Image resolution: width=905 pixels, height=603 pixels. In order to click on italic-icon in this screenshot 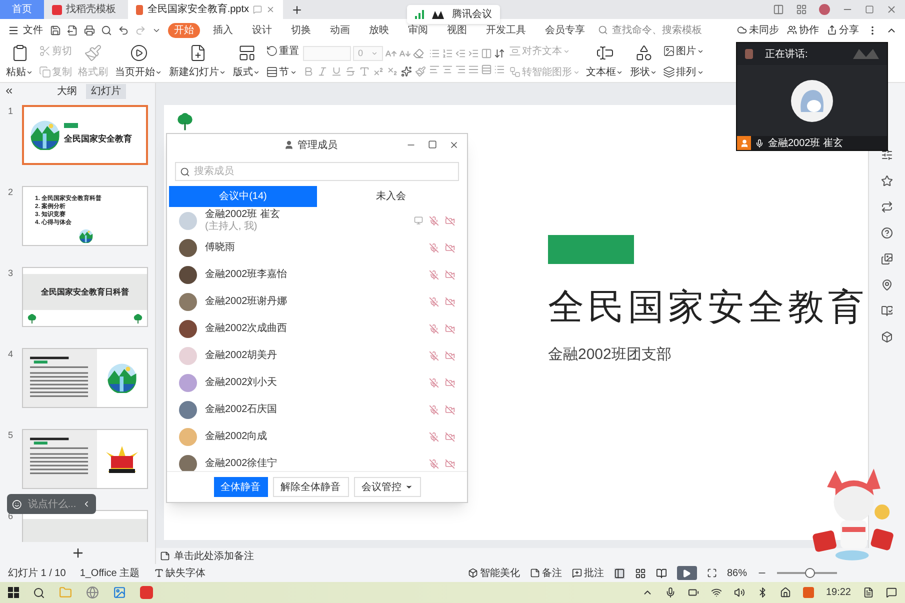, I will do `click(322, 71)`.